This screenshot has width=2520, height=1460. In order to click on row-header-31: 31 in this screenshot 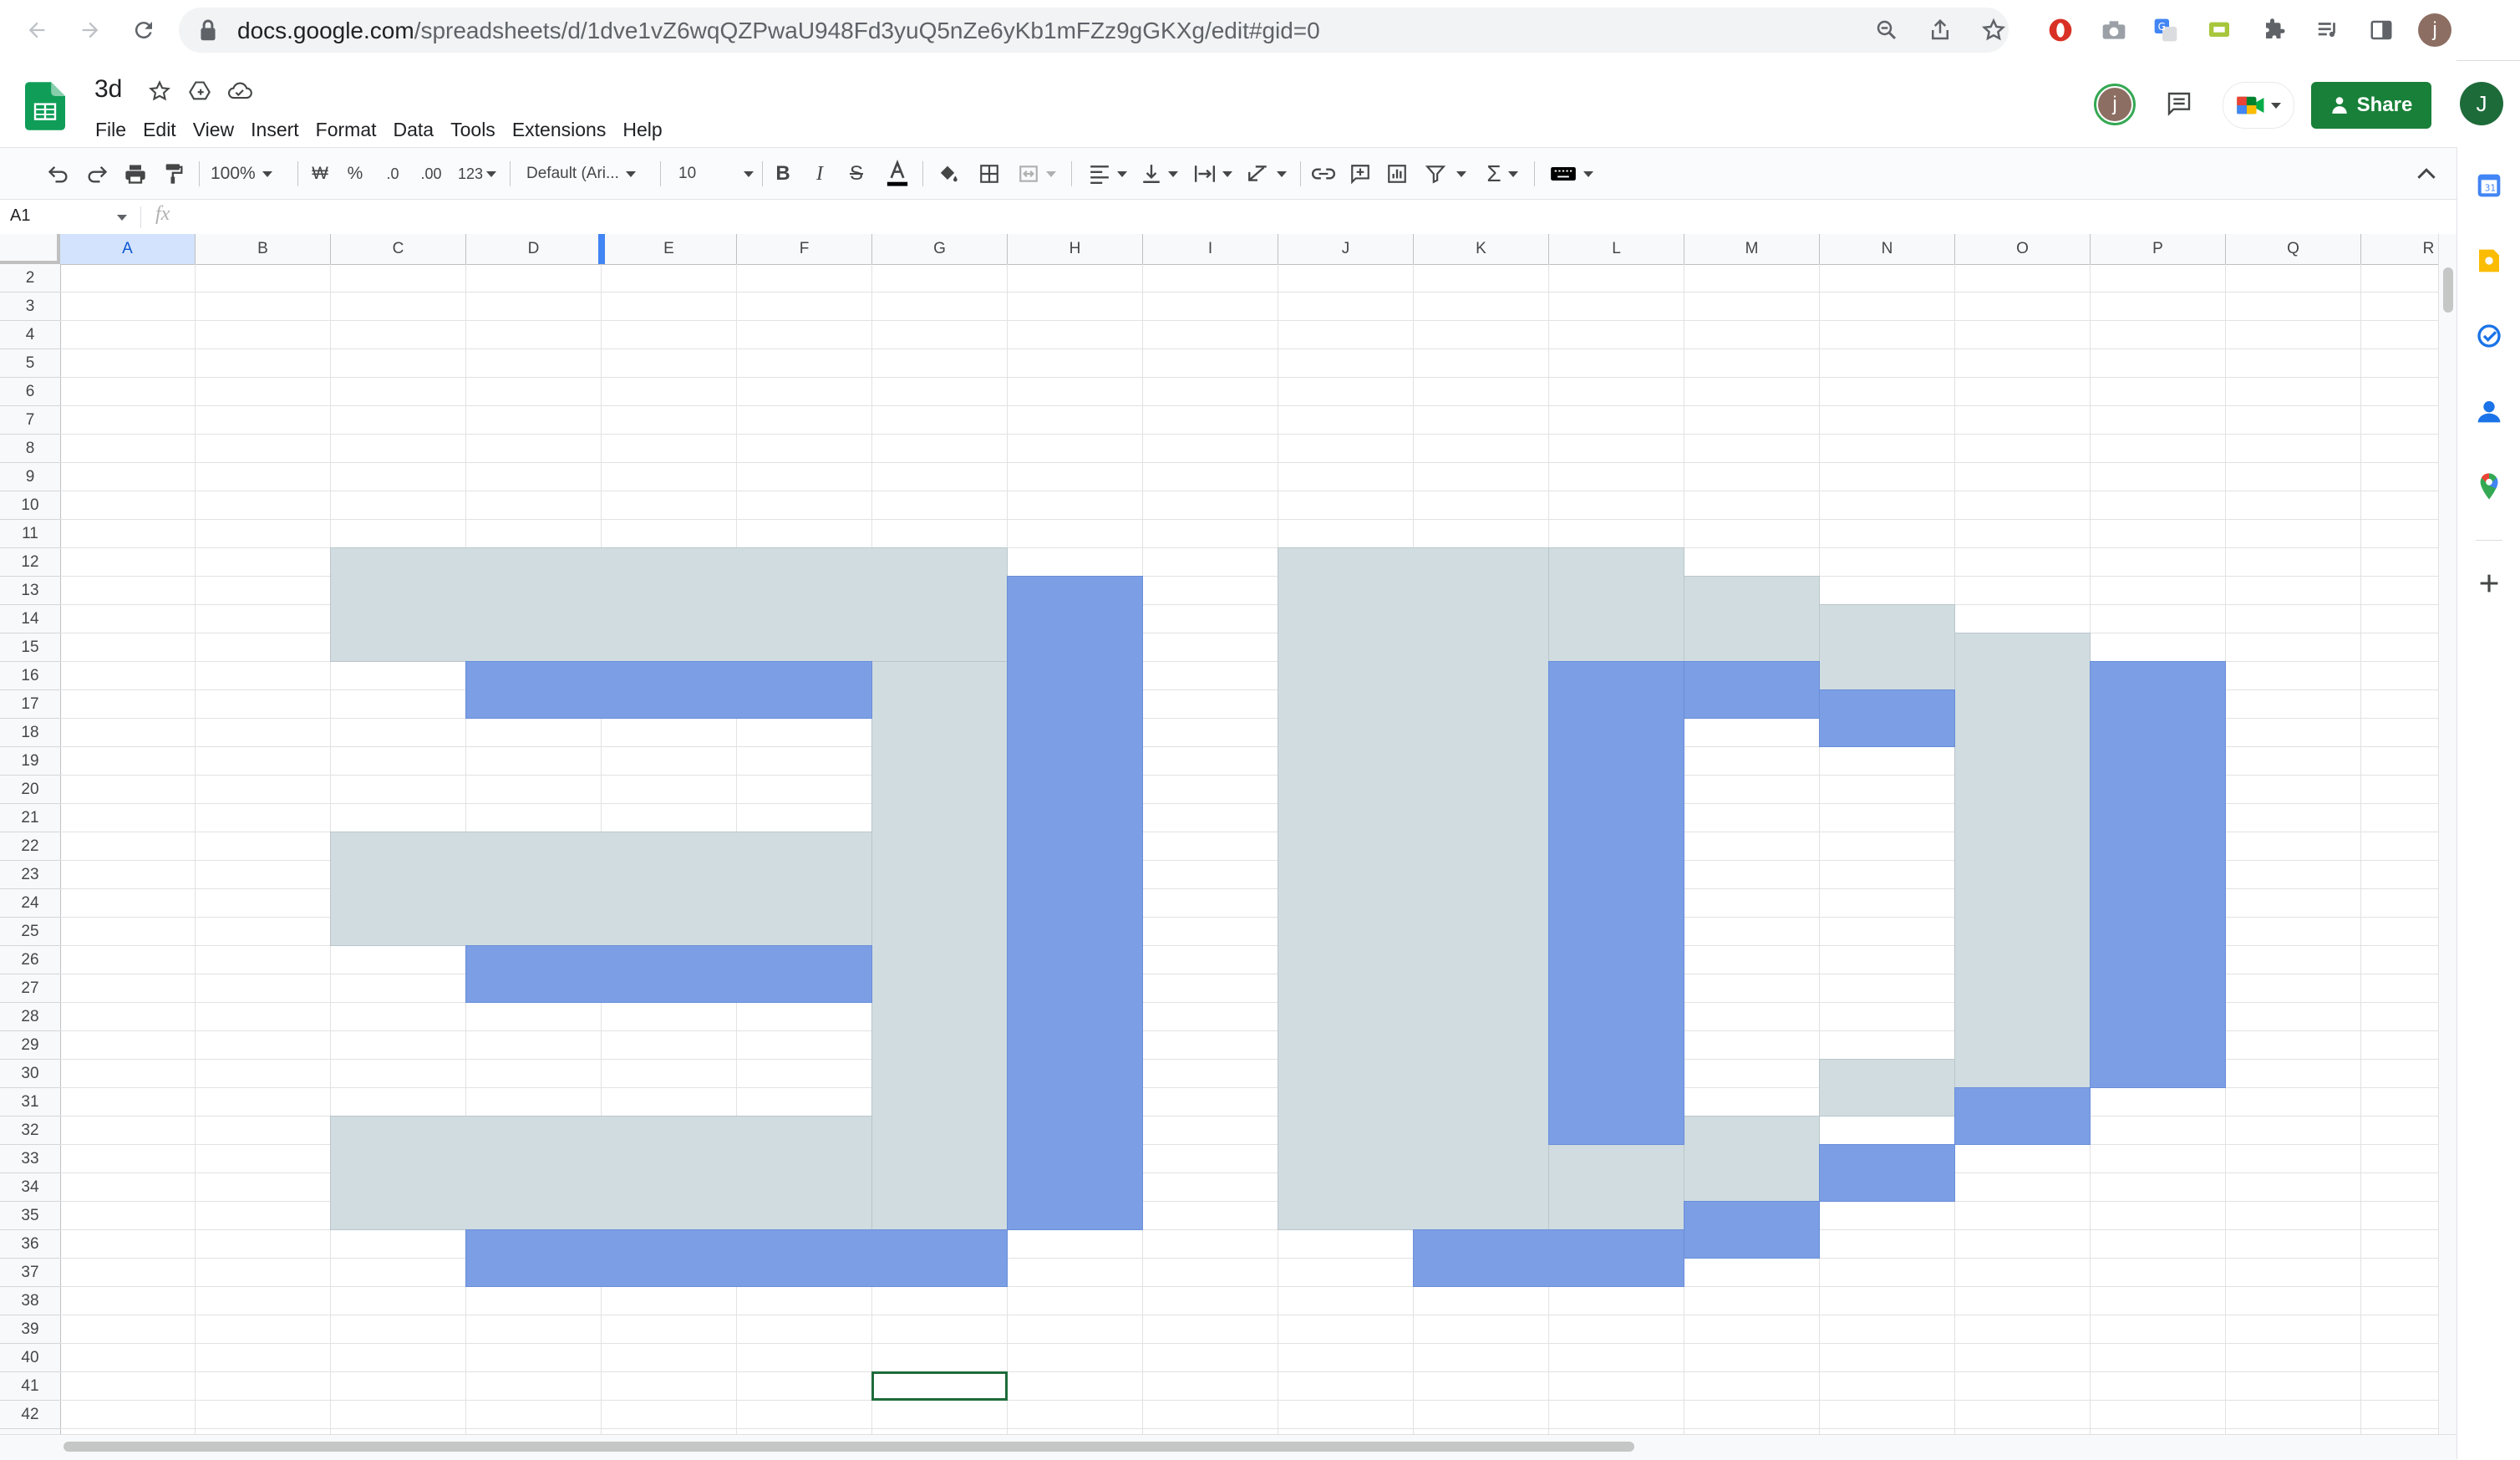, I will do `click(30, 1102)`.